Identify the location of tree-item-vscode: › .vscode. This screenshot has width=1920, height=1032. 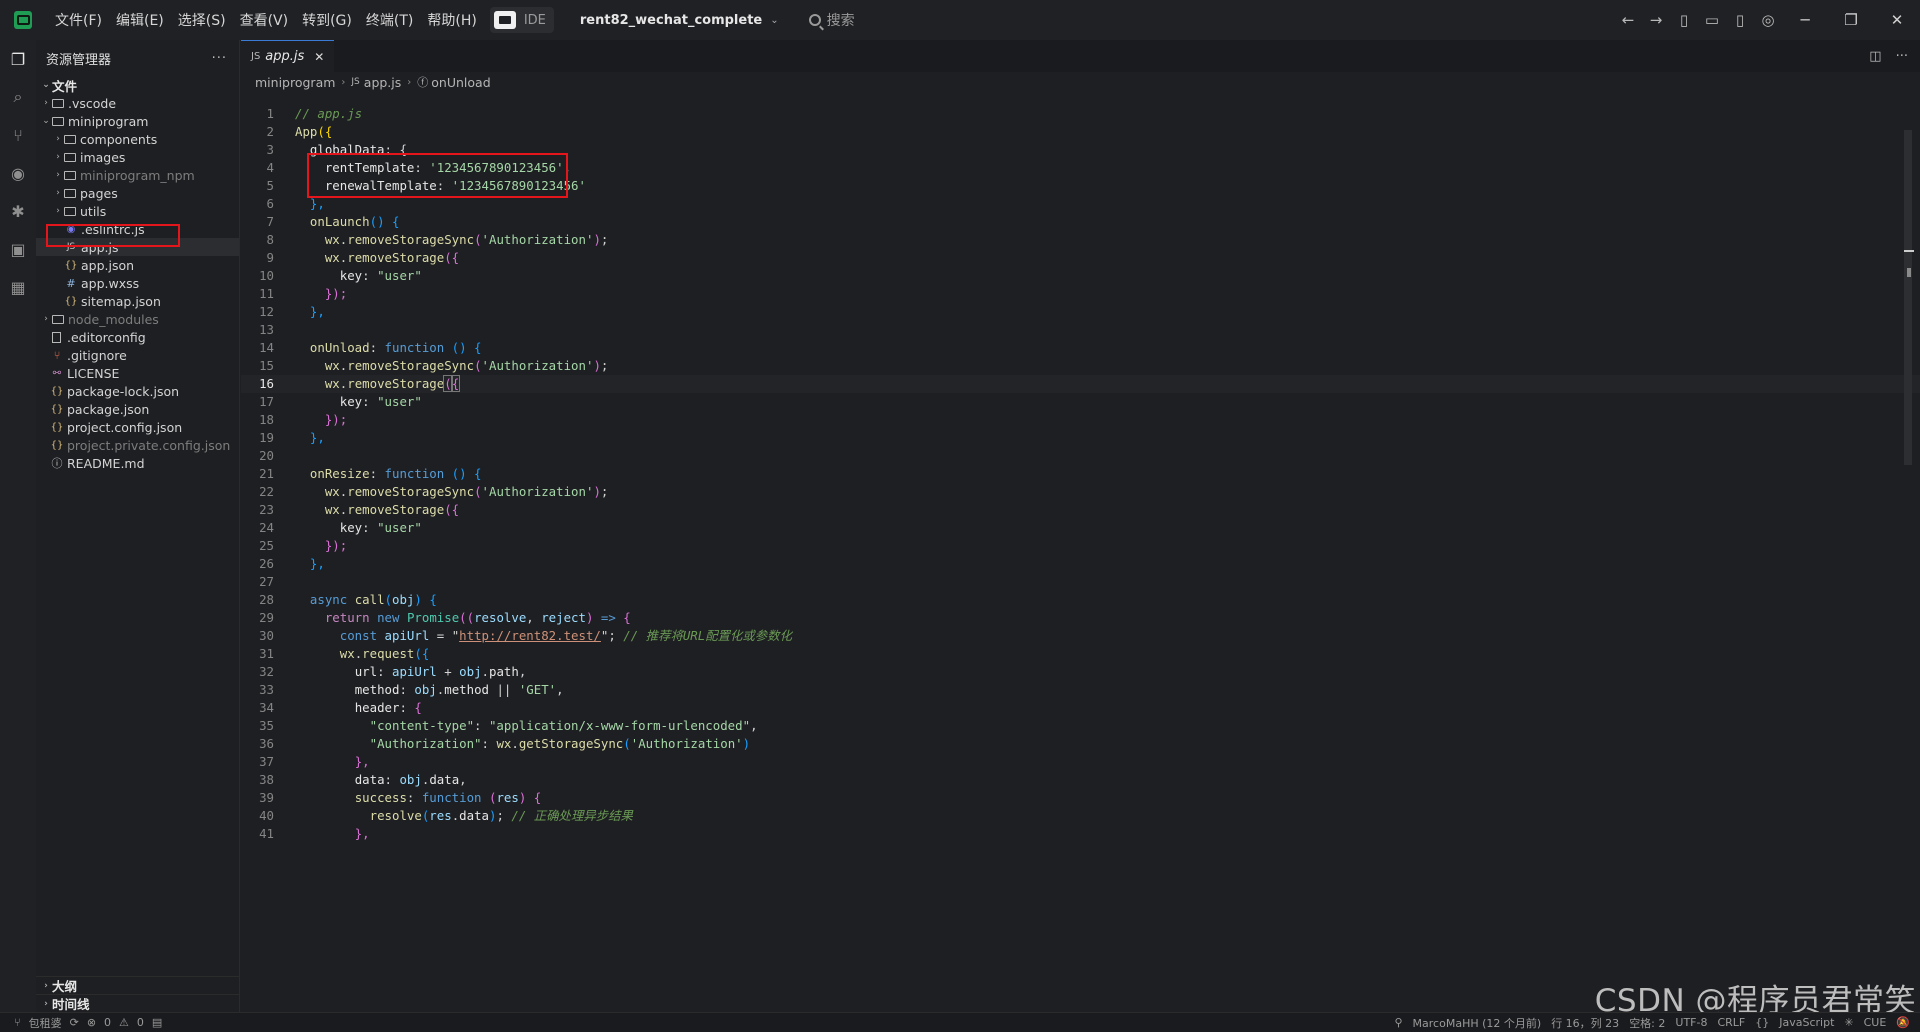
(137, 103).